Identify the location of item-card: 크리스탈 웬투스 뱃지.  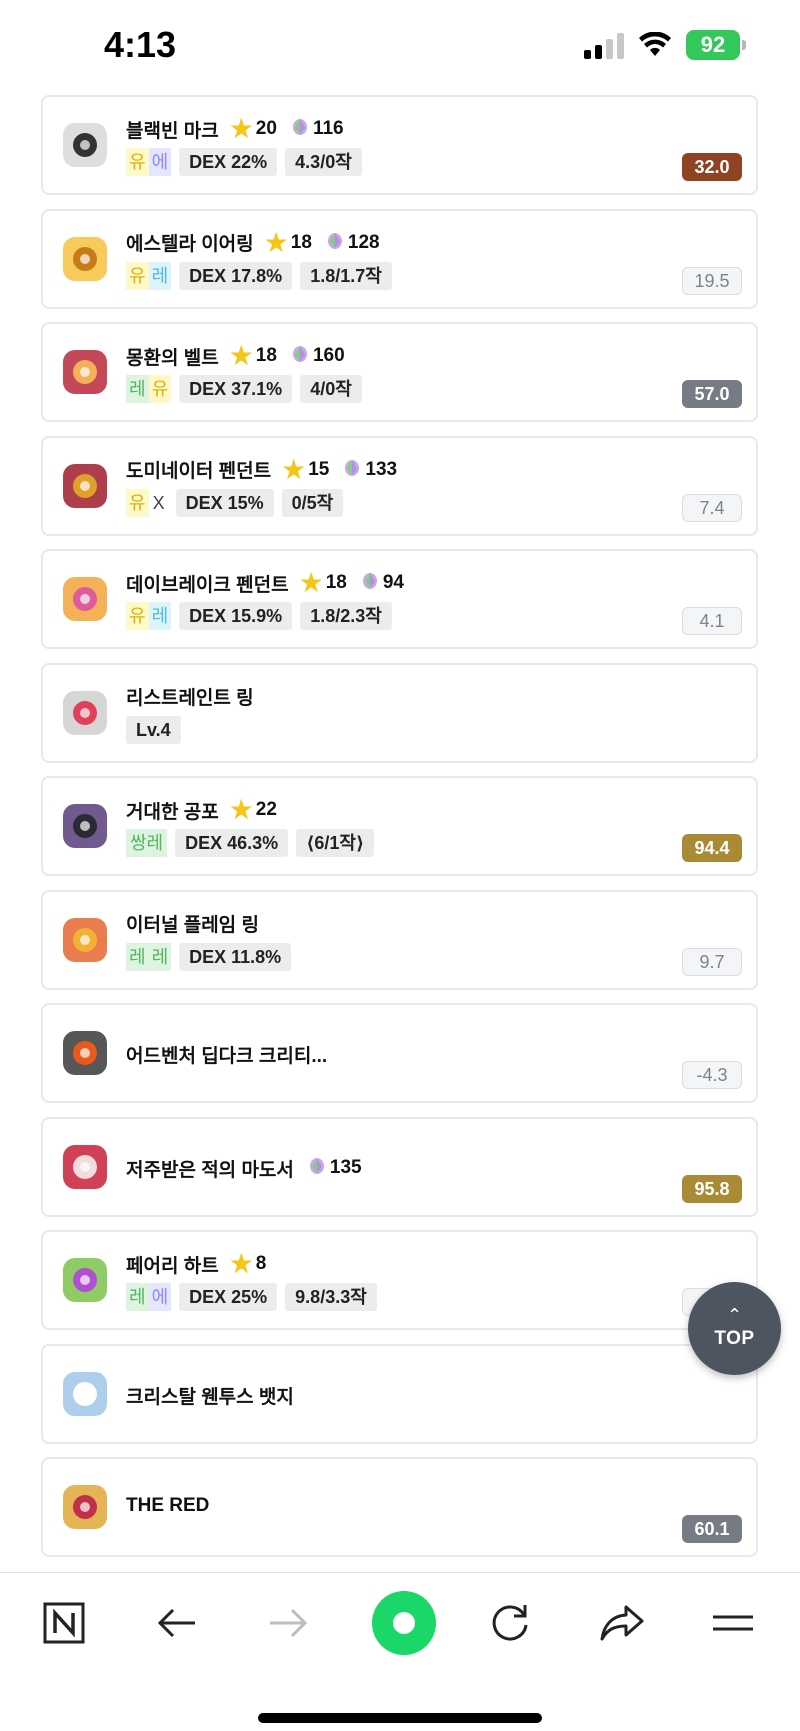
(399, 1393).